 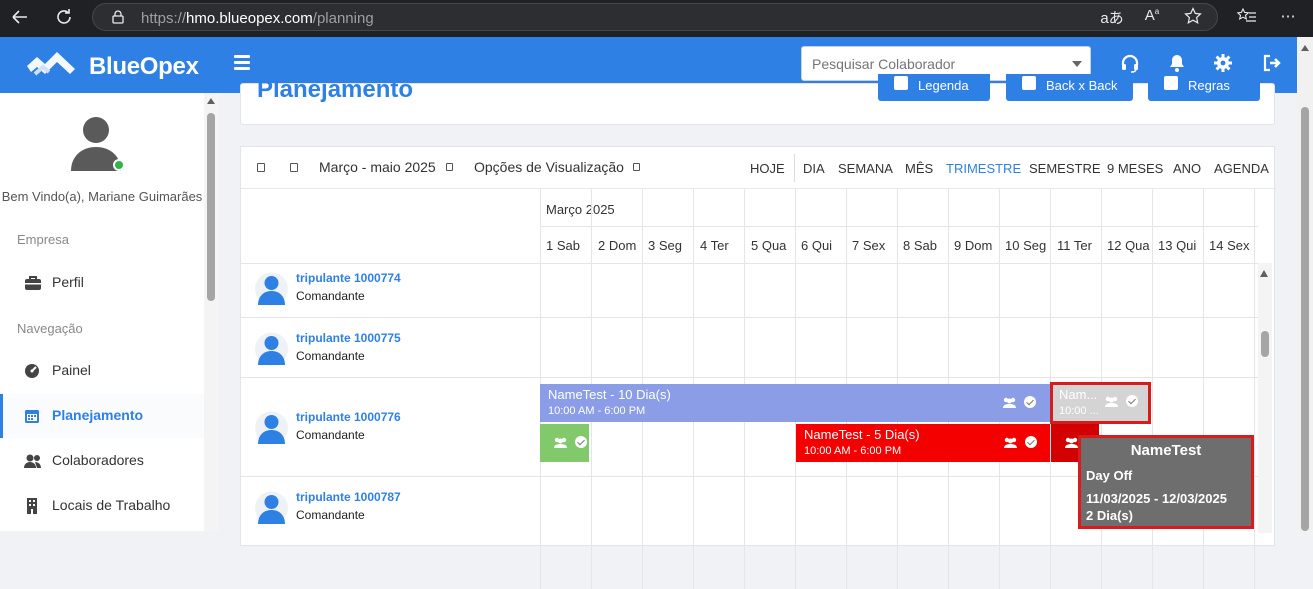 I want to click on sidebar-item-label: Painel, so click(x=71, y=370).